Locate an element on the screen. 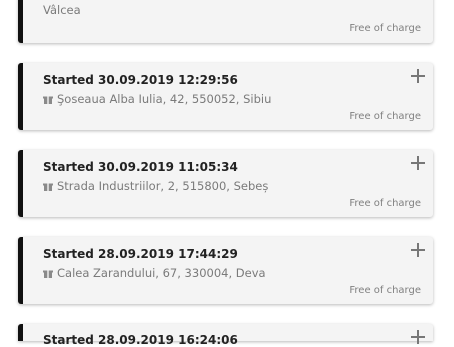  session-card: Started 28.09.2019 16:24:06 is located at coordinates (225, 335).